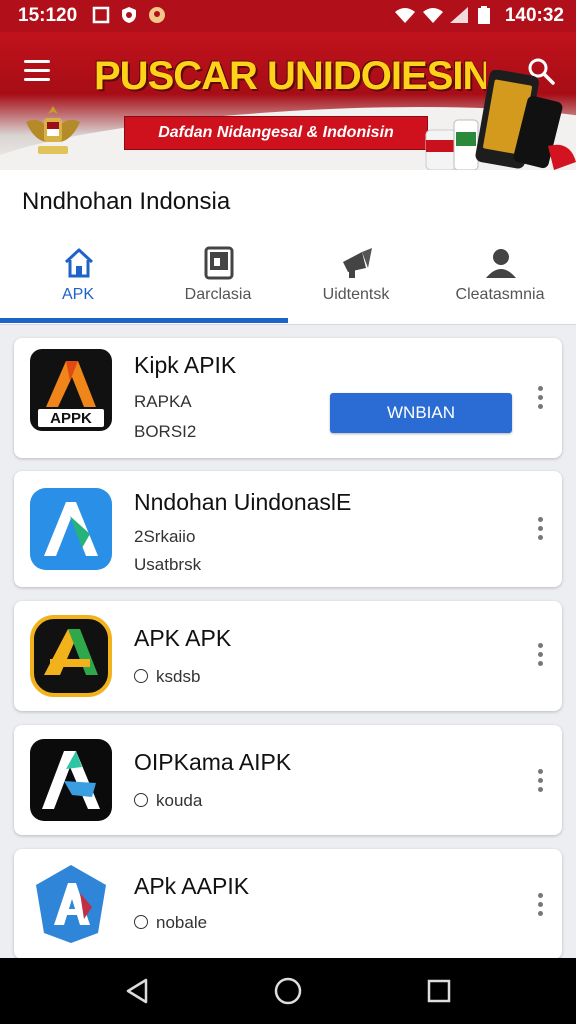  I want to click on tab-apk-label: APK, so click(77, 294).